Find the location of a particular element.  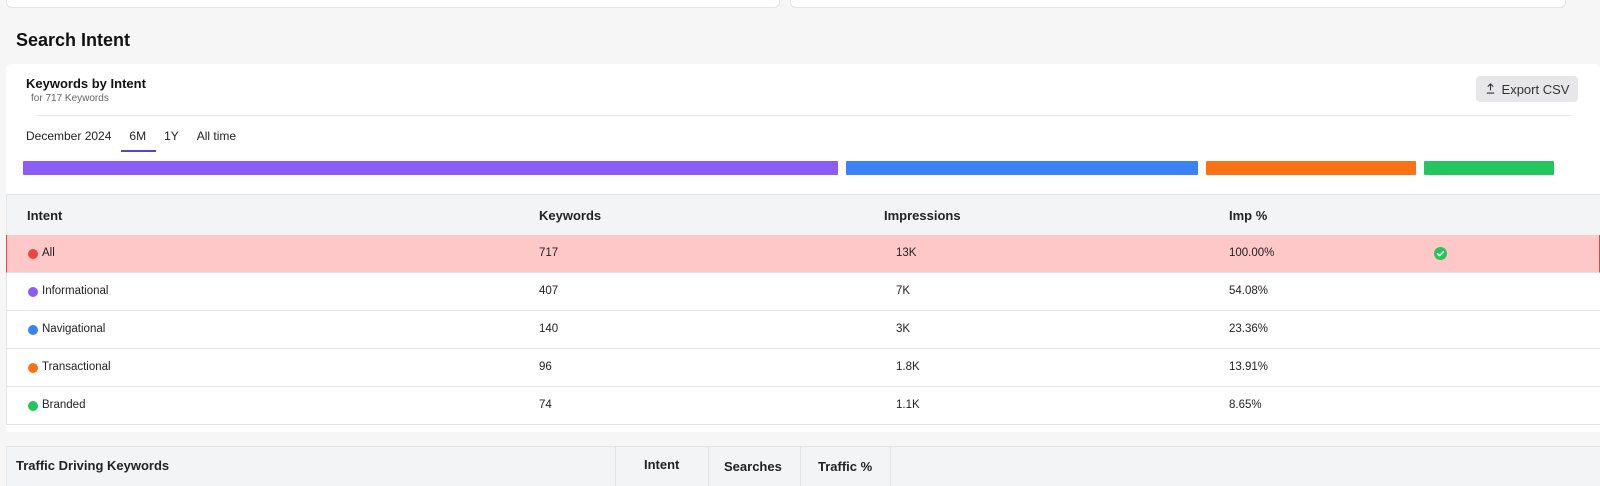

imp-pct: 100.00% is located at coordinates (1252, 253).